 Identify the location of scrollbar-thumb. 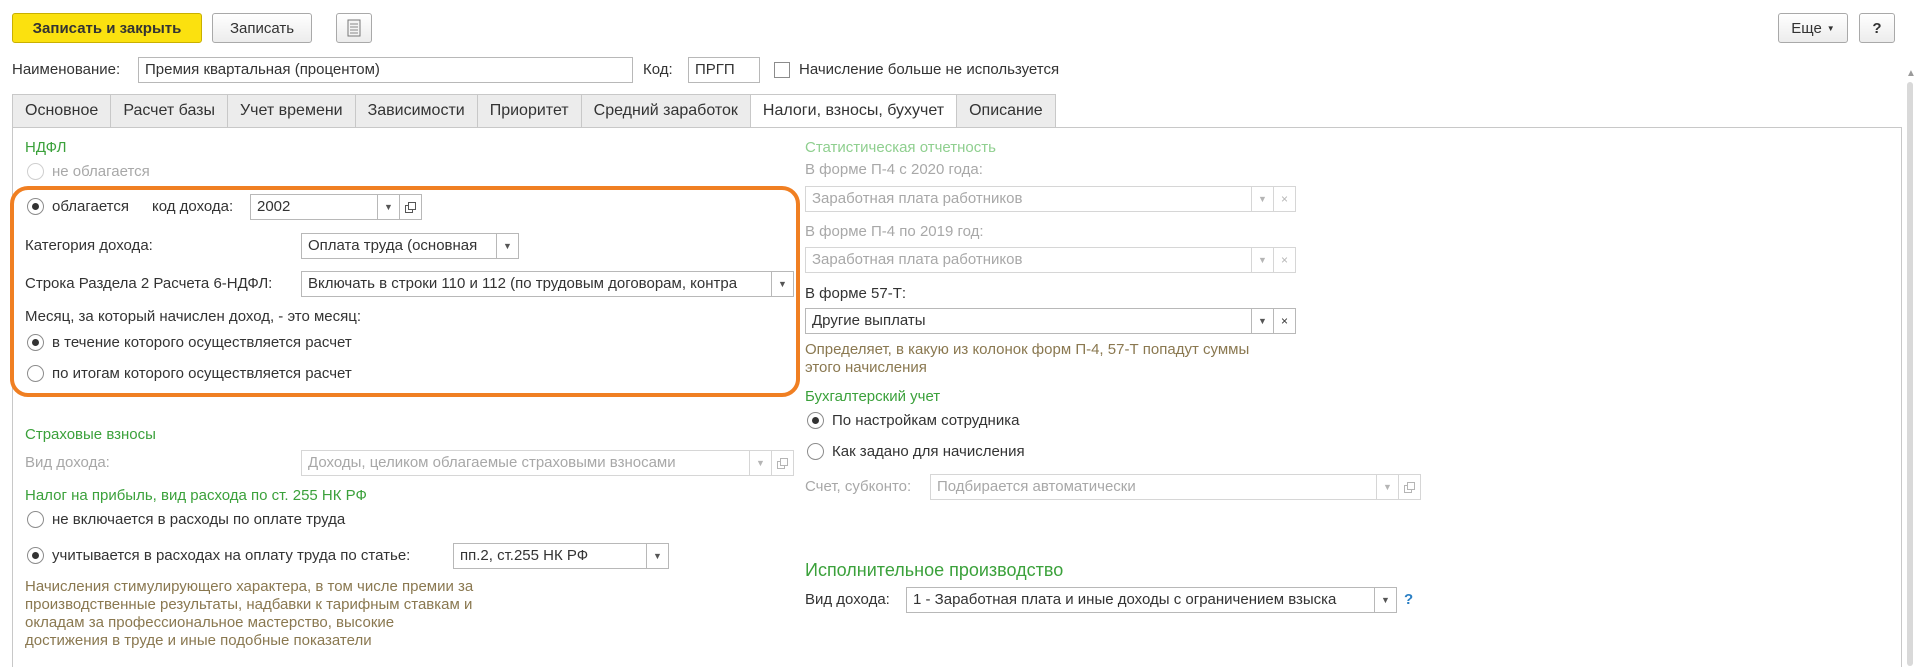
(1910, 374).